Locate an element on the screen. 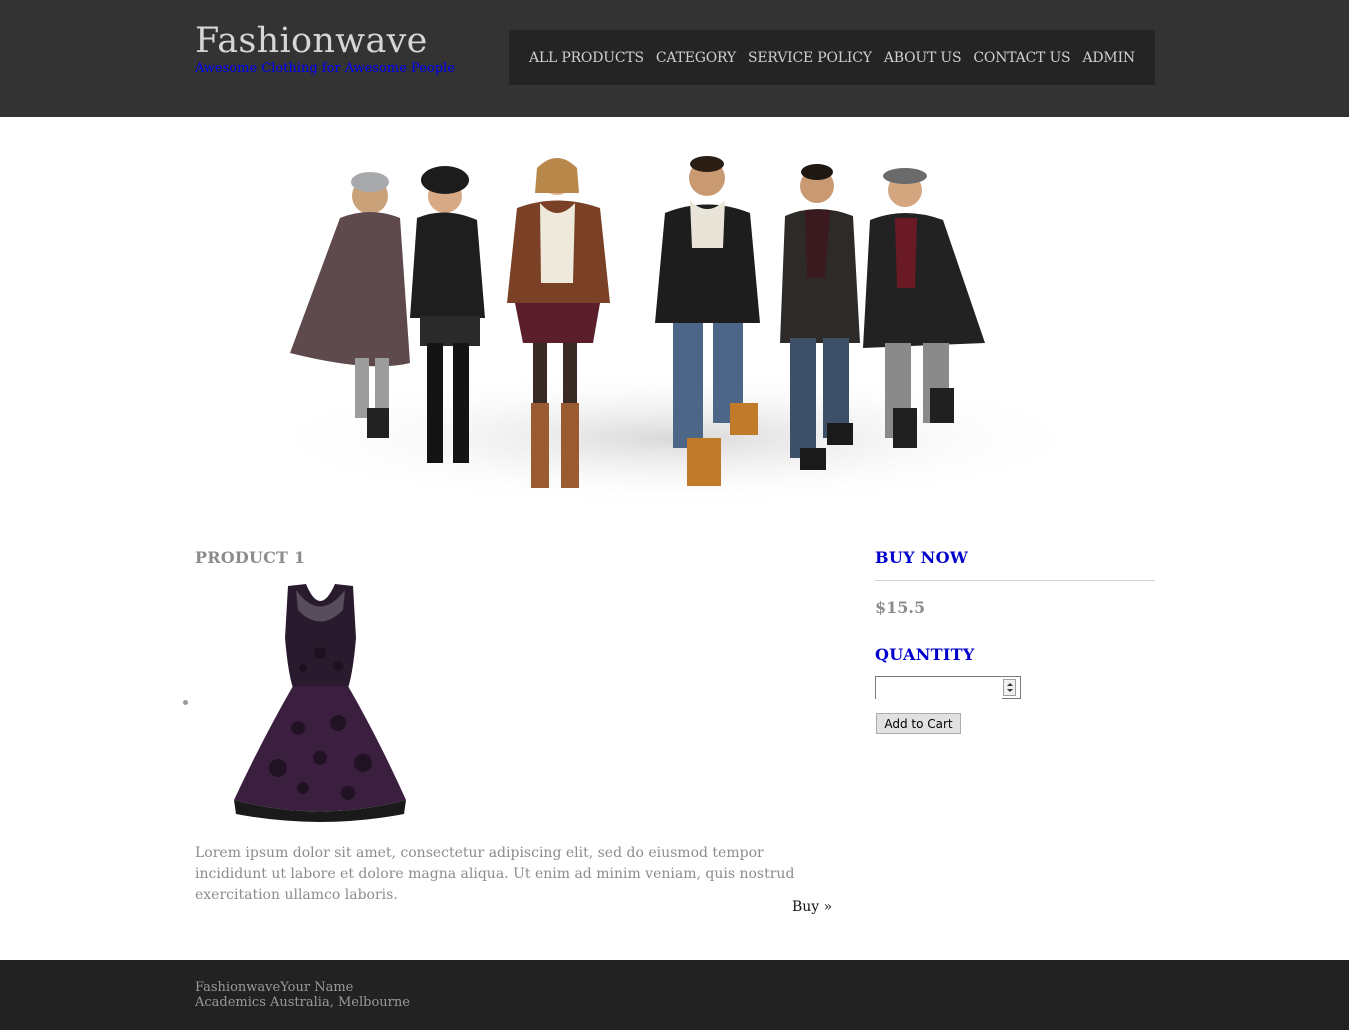 This screenshot has height=1030, width=1349. product-price: $15.5 is located at coordinates (900, 607).